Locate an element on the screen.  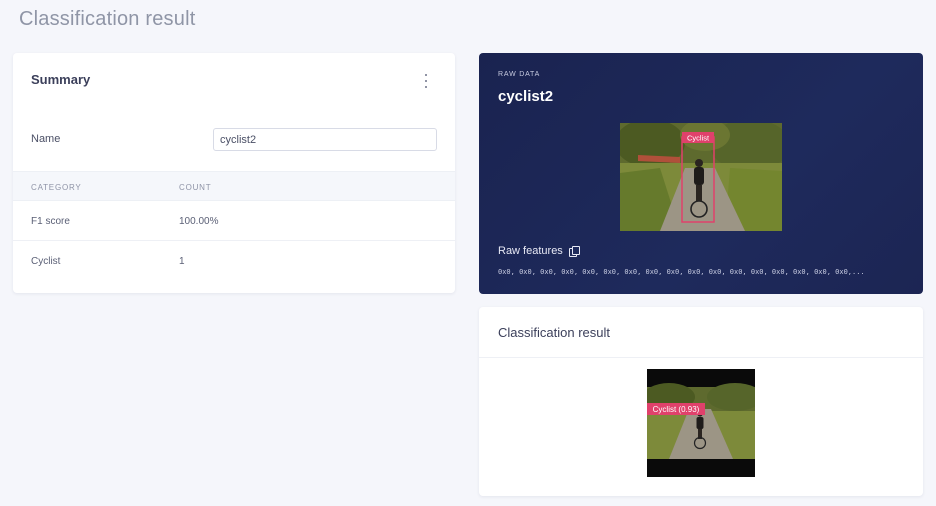
raw-data-label: RAW DATA is located at coordinates (519, 74).